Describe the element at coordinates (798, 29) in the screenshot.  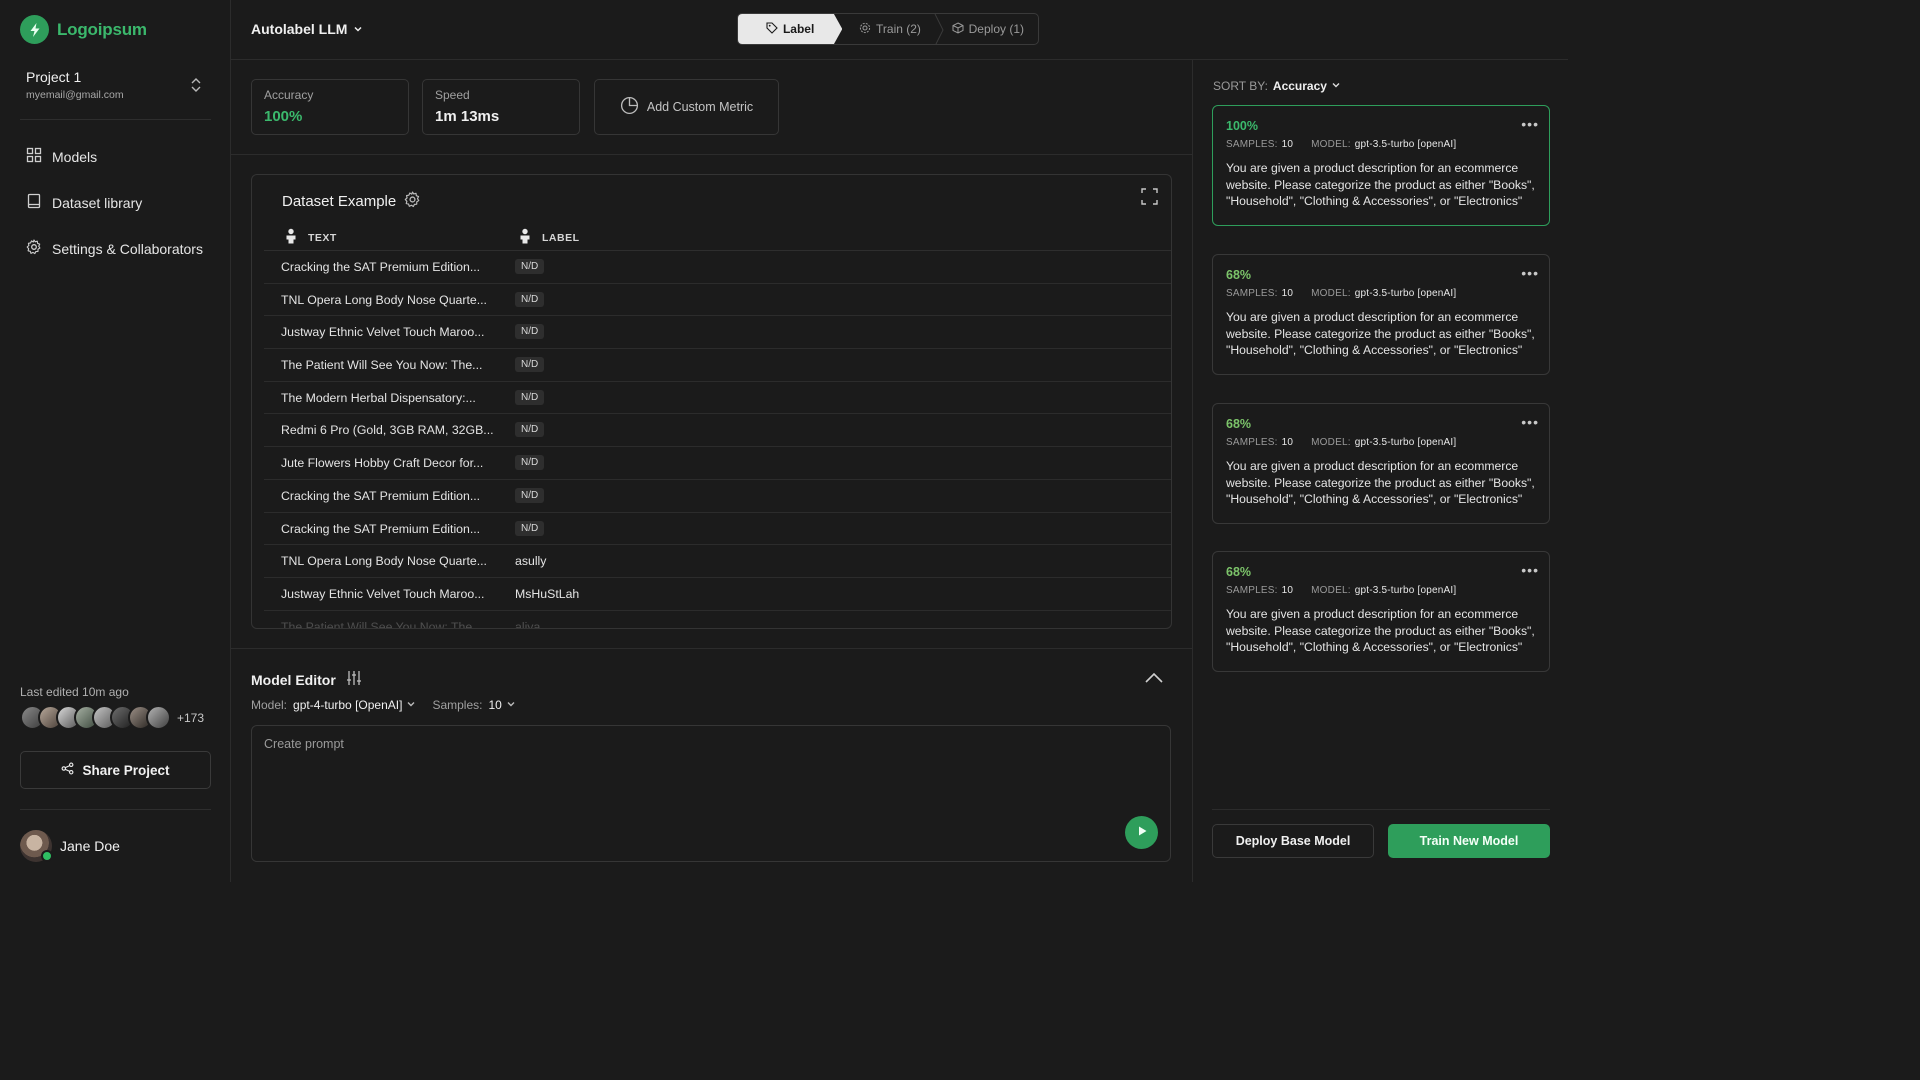
I see `step-label-text: Label` at that location.